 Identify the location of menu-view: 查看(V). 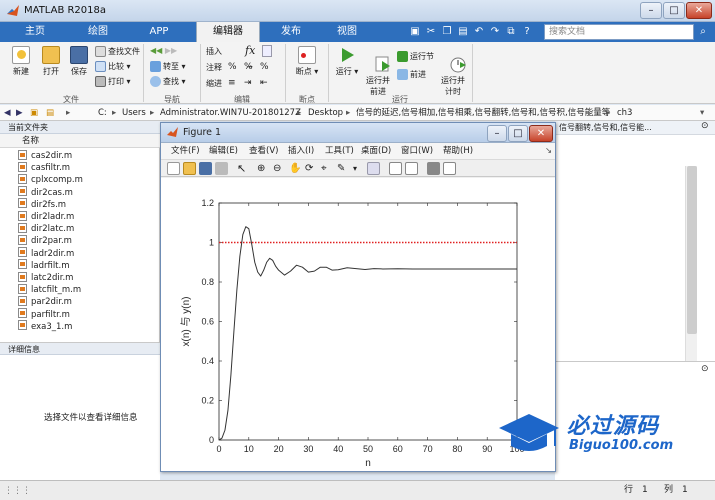
(263, 151).